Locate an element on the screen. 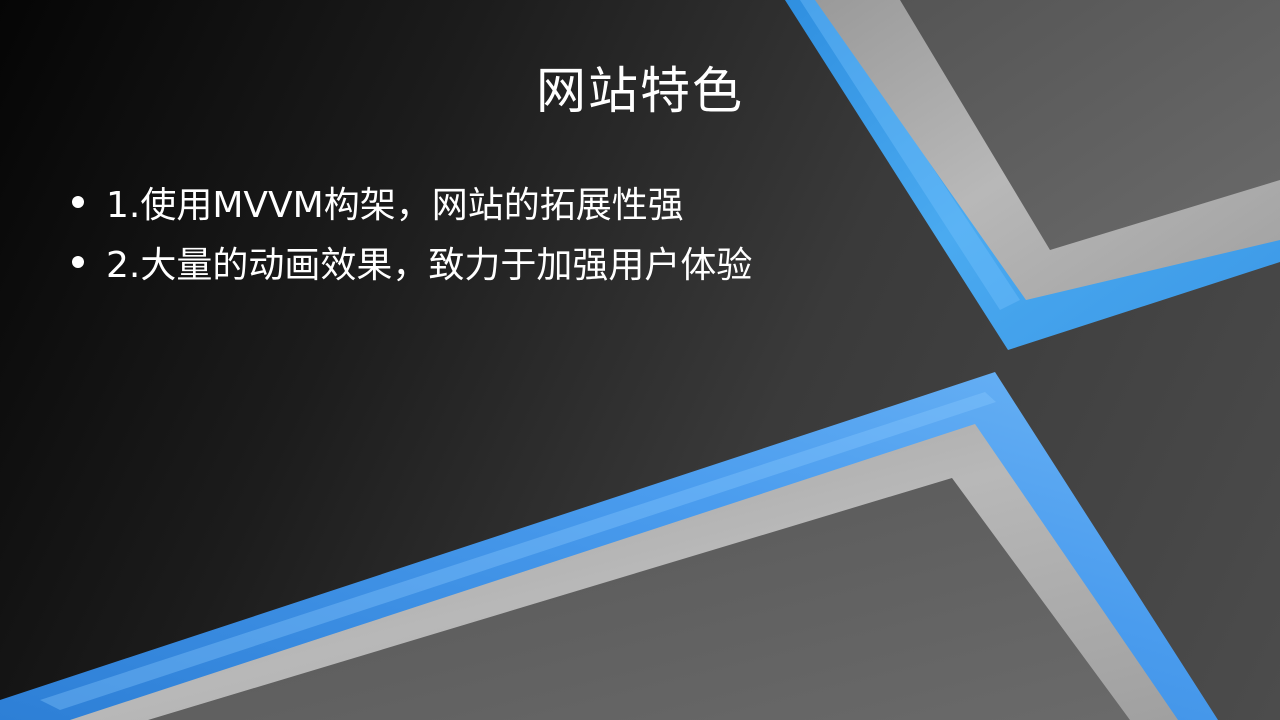 This screenshot has height=720, width=1280. bullet-text: 2.大量的动画效果，致力于加强用户体验 is located at coordinates (429, 265).